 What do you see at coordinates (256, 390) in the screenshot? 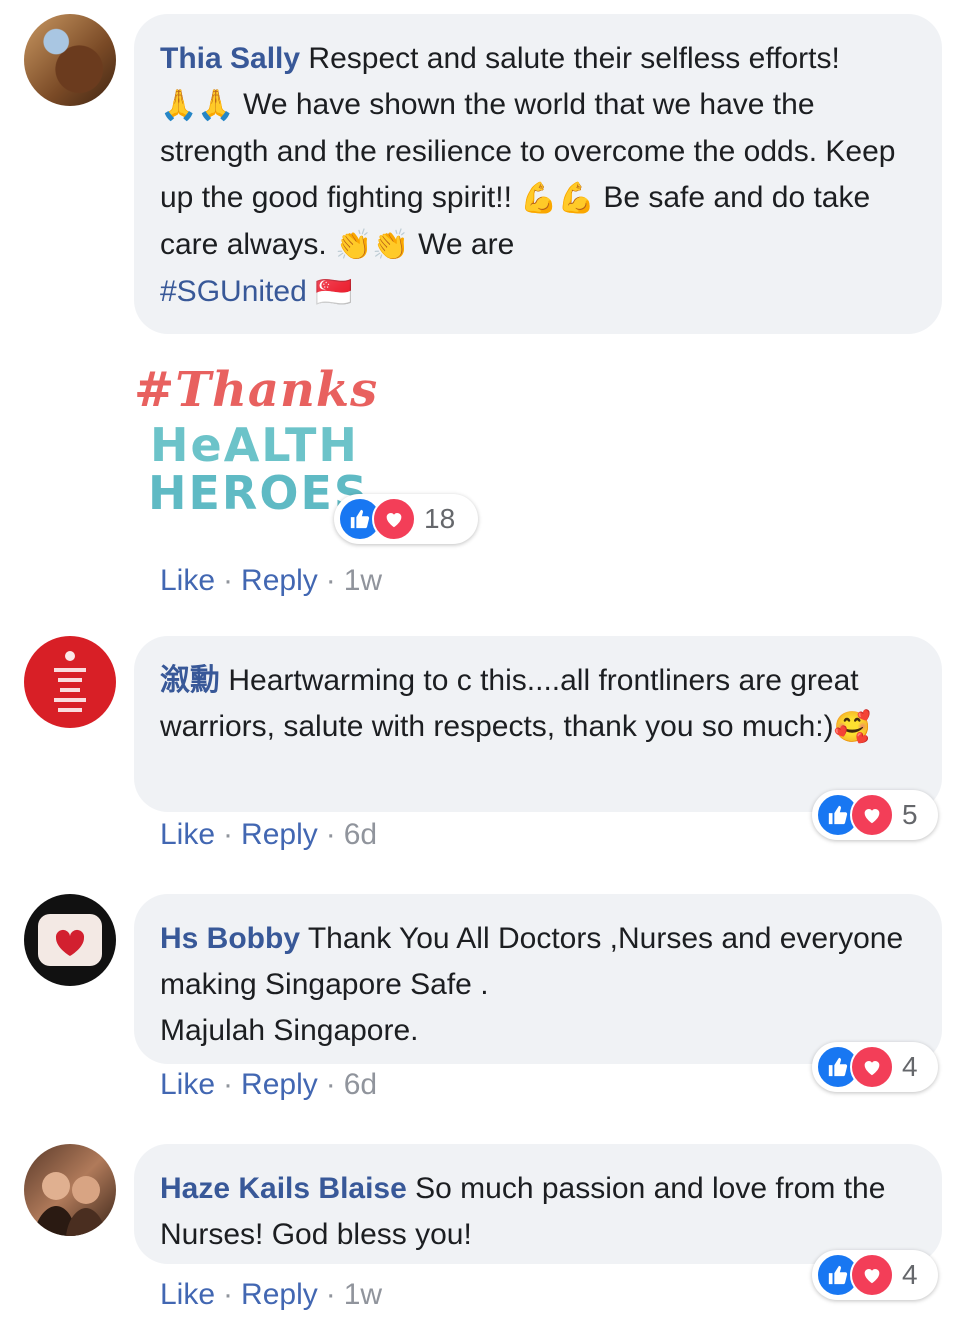
I see `sticker-line: #Thanks` at bounding box center [256, 390].